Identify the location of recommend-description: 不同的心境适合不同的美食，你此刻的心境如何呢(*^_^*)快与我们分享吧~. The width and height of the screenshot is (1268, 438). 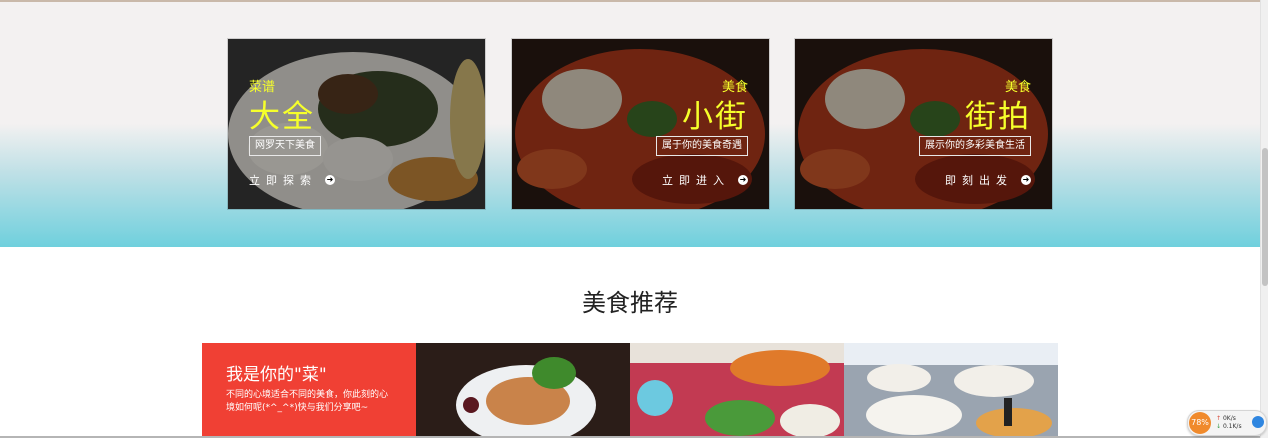
(307, 401).